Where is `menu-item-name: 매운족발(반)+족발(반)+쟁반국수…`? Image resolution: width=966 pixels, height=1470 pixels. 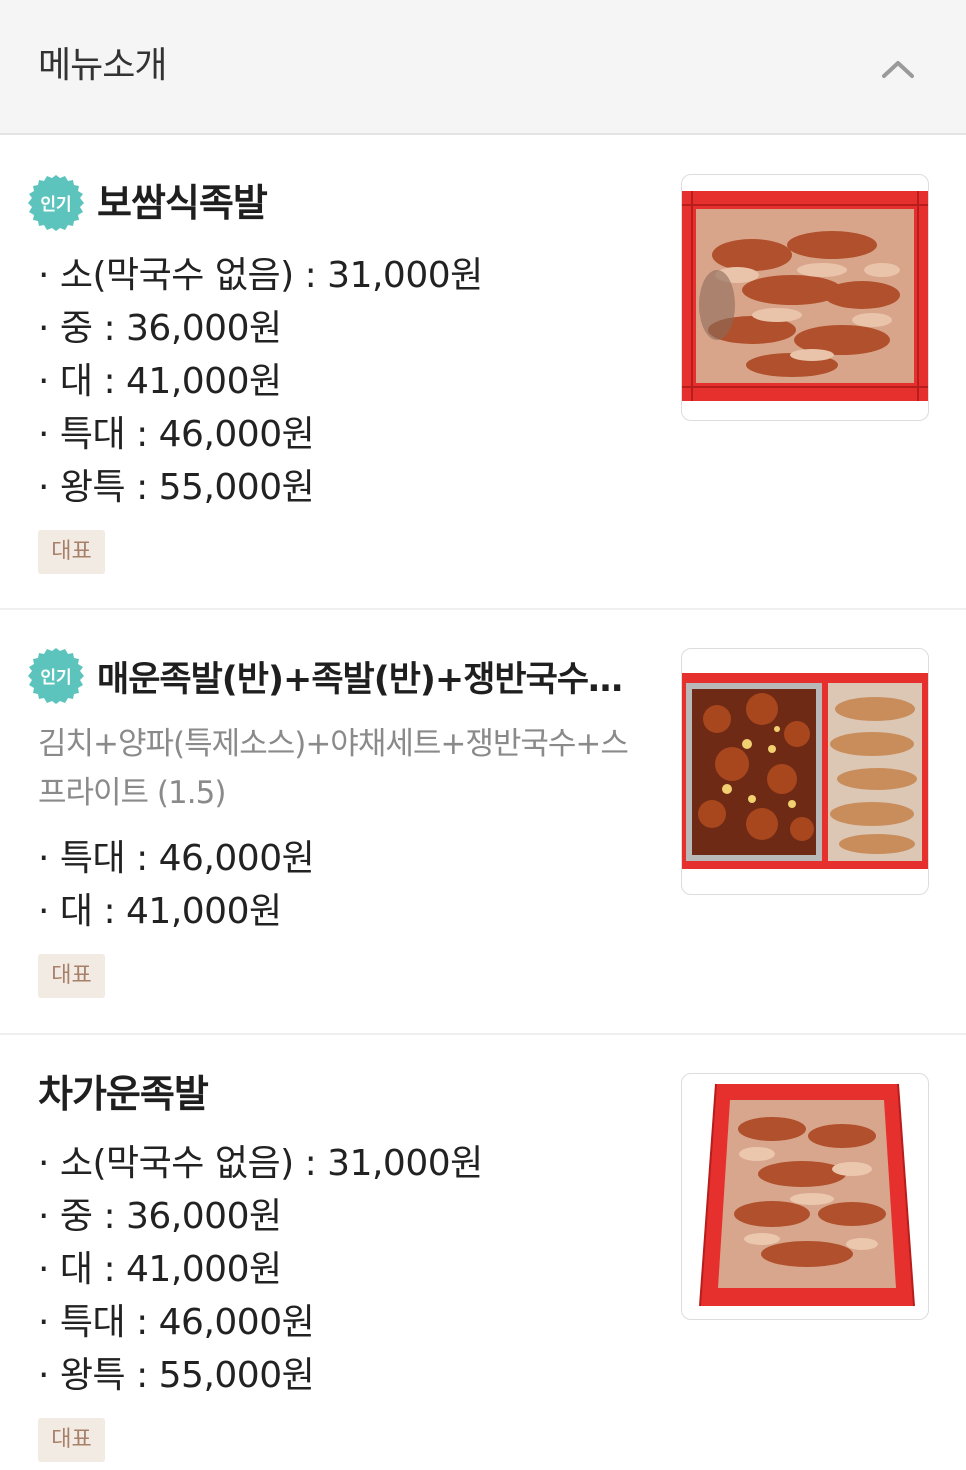 menu-item-name: 매운족발(반)+족발(반)+쟁반국수… is located at coordinates (360, 680).